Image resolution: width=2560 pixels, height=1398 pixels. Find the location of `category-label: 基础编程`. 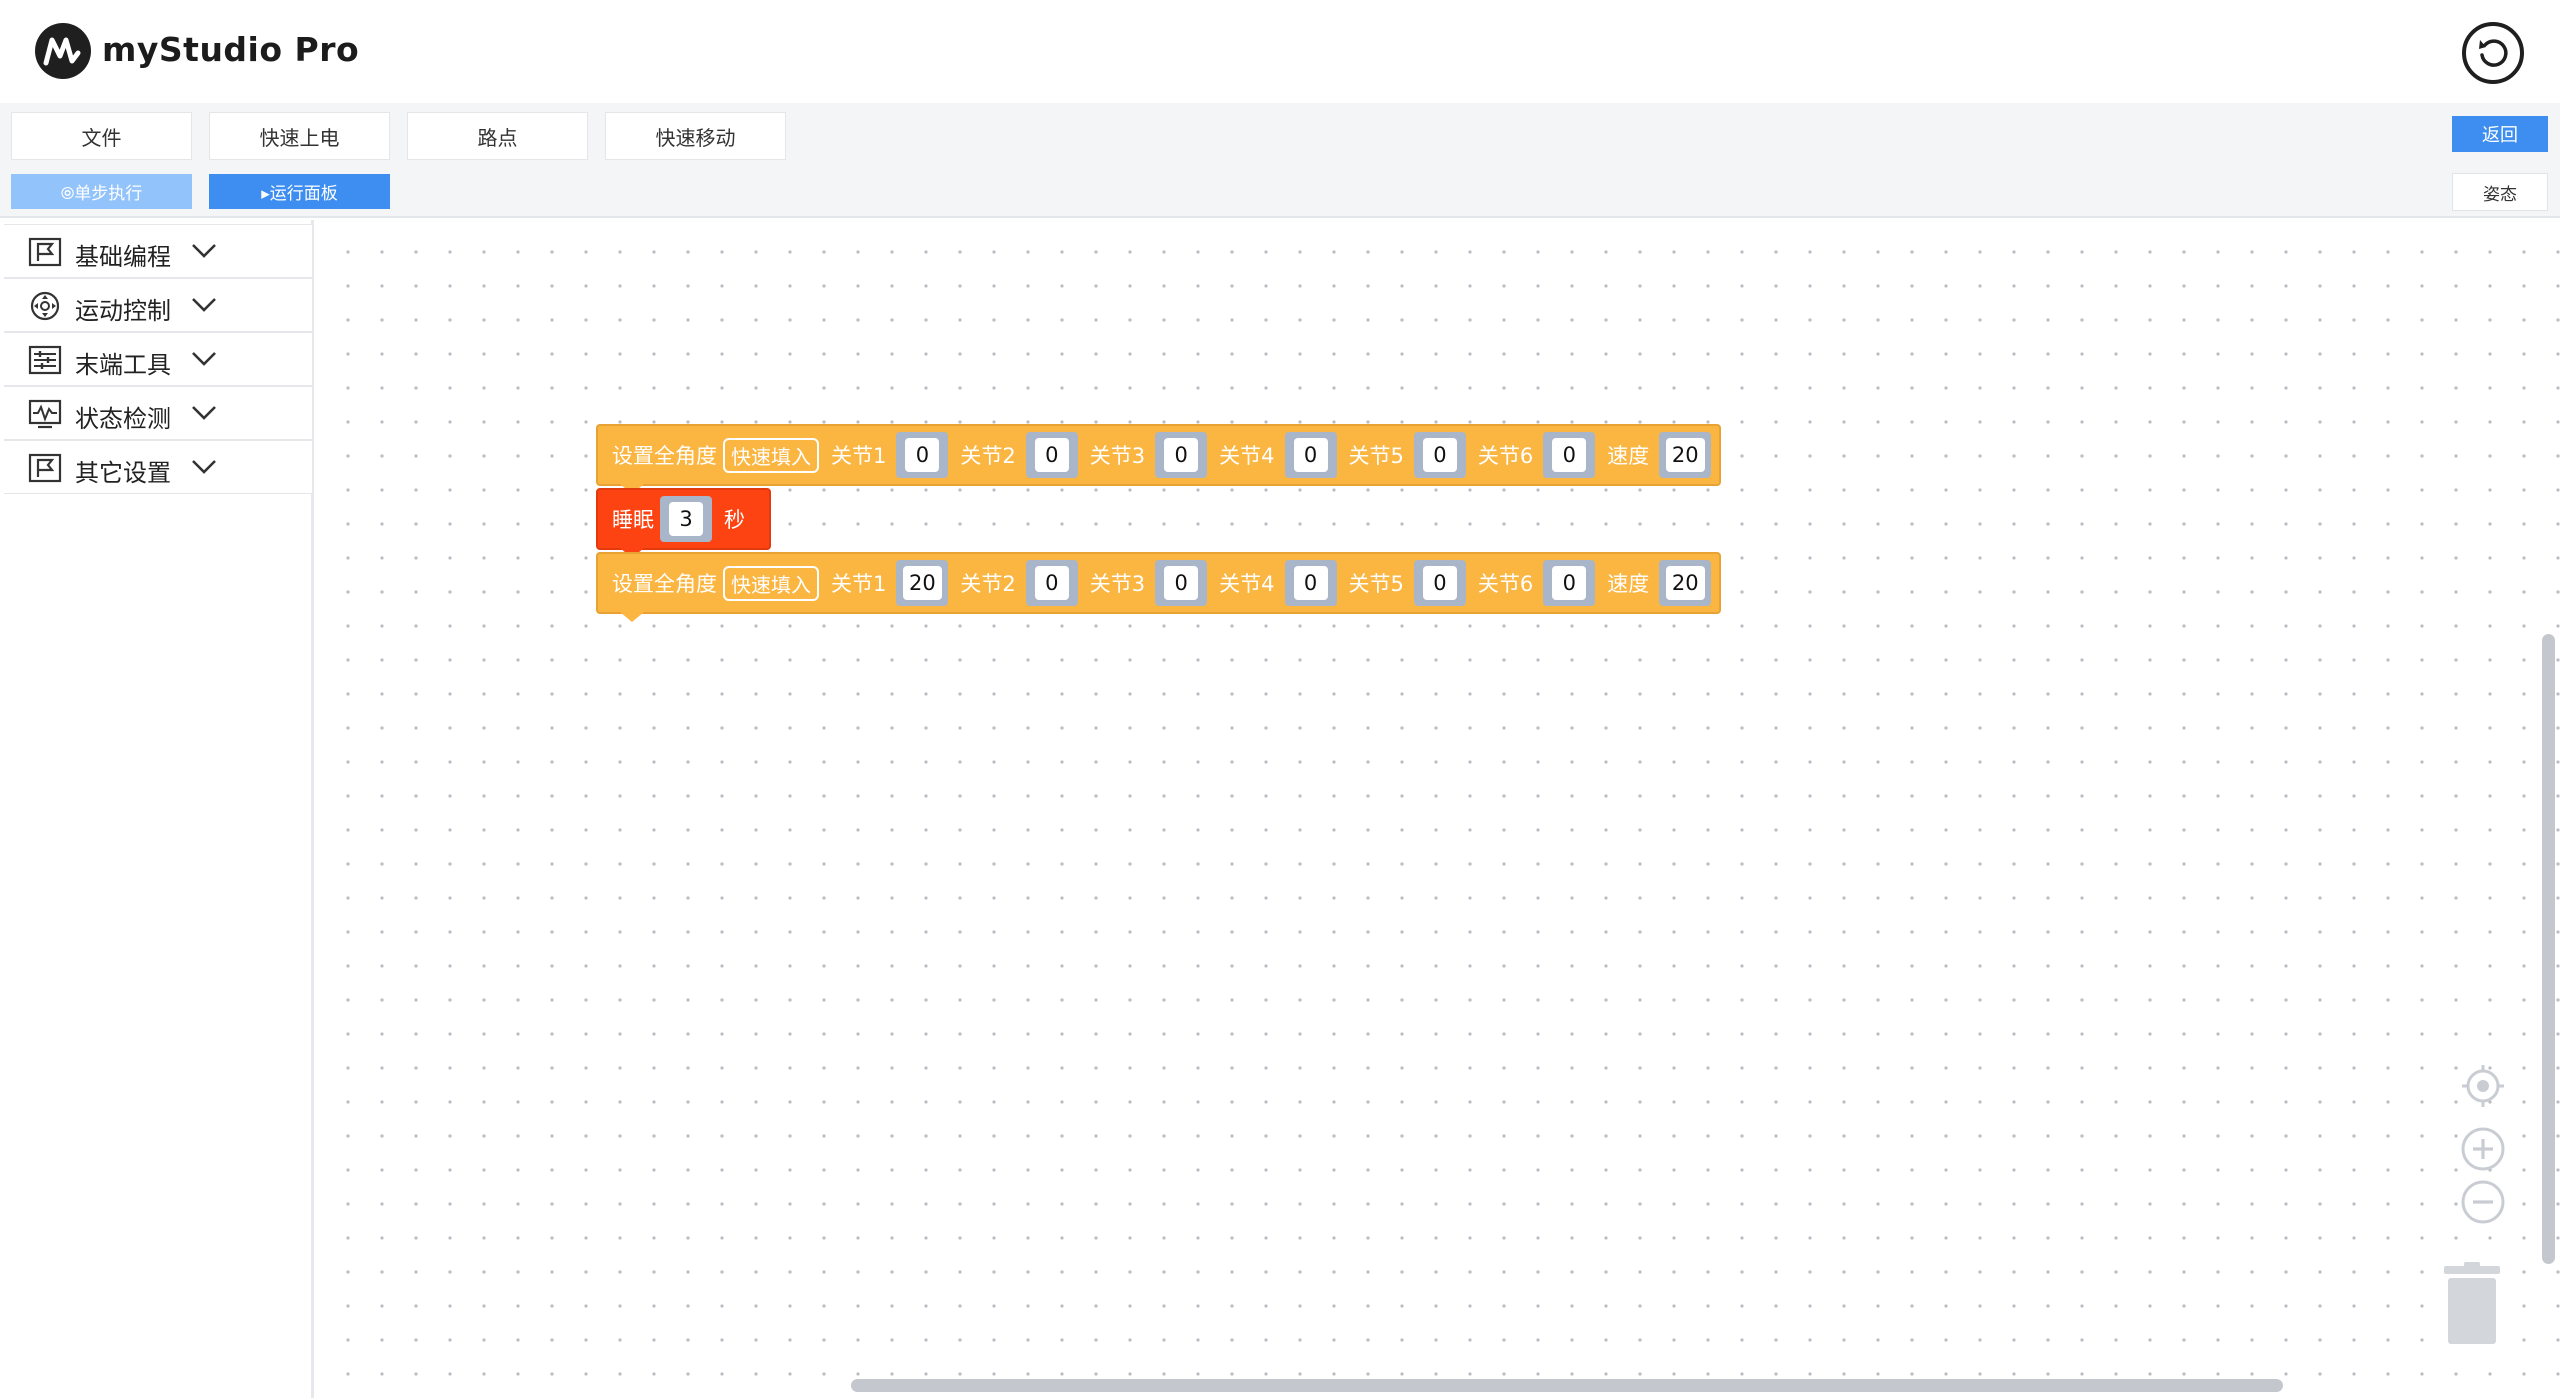

category-label: 基础编程 is located at coordinates (123, 257).